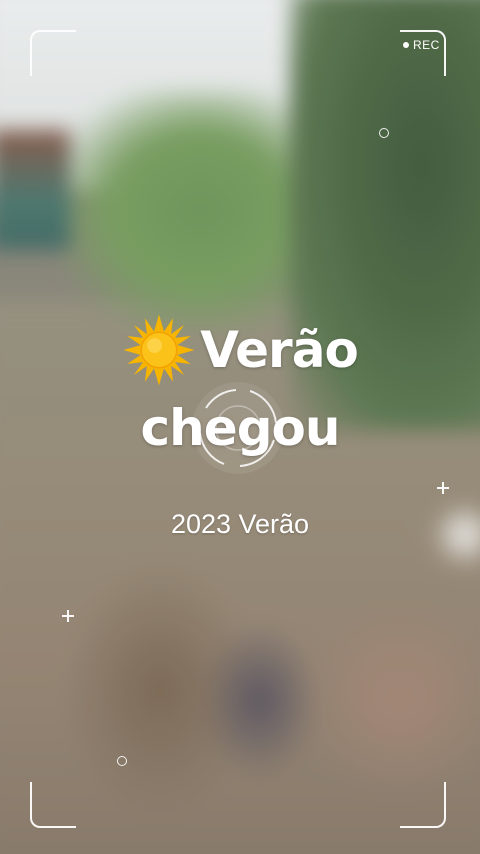 Image resolution: width=480 pixels, height=854 pixels. Describe the element at coordinates (53, 53) in the screenshot. I see `viewfinder-corner-top-left` at that location.